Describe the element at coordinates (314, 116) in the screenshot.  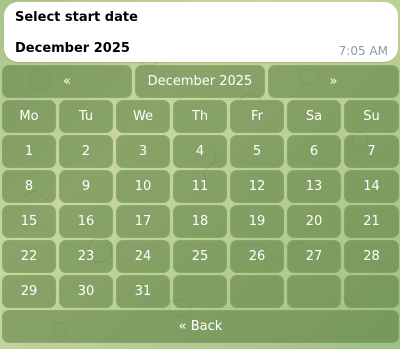
I see `weekday-sat: Sa` at that location.